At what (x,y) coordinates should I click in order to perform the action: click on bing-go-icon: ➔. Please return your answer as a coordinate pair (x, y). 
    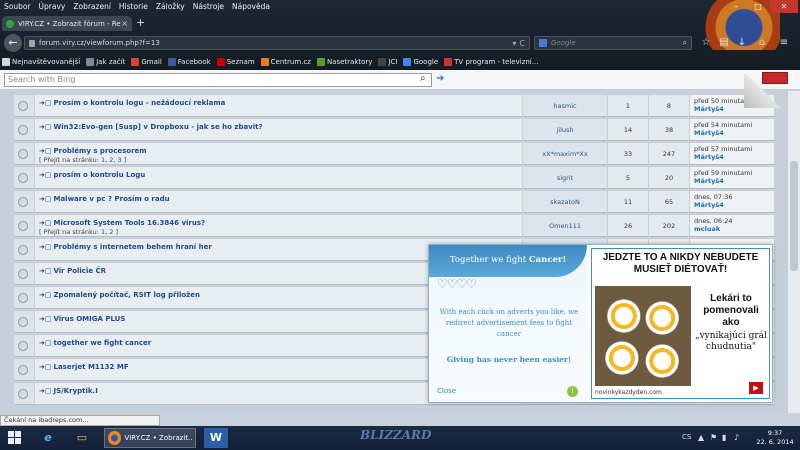
    Looking at the image, I should click on (440, 78).